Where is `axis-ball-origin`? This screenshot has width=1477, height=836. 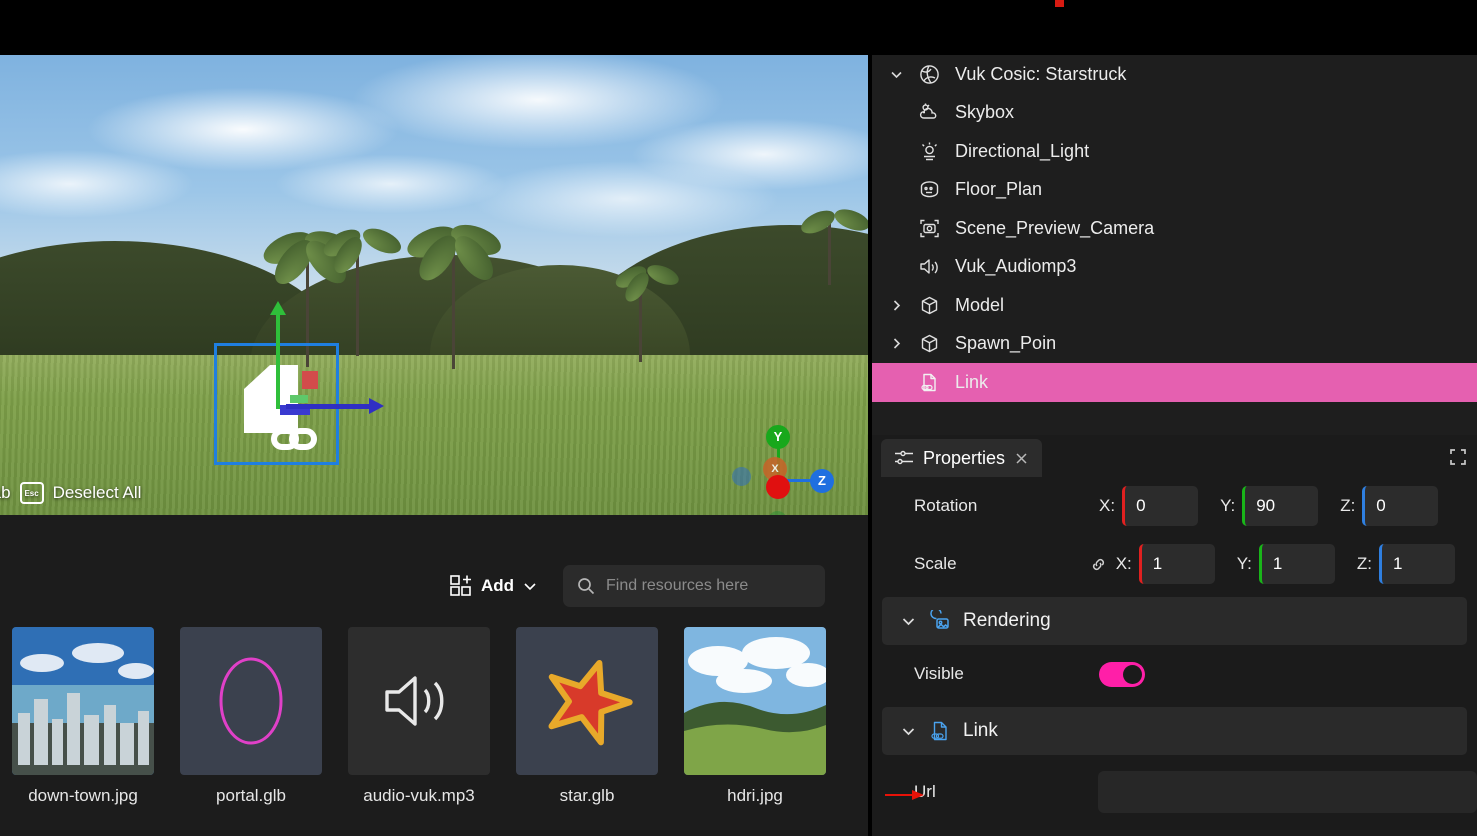 axis-ball-origin is located at coordinates (778, 487).